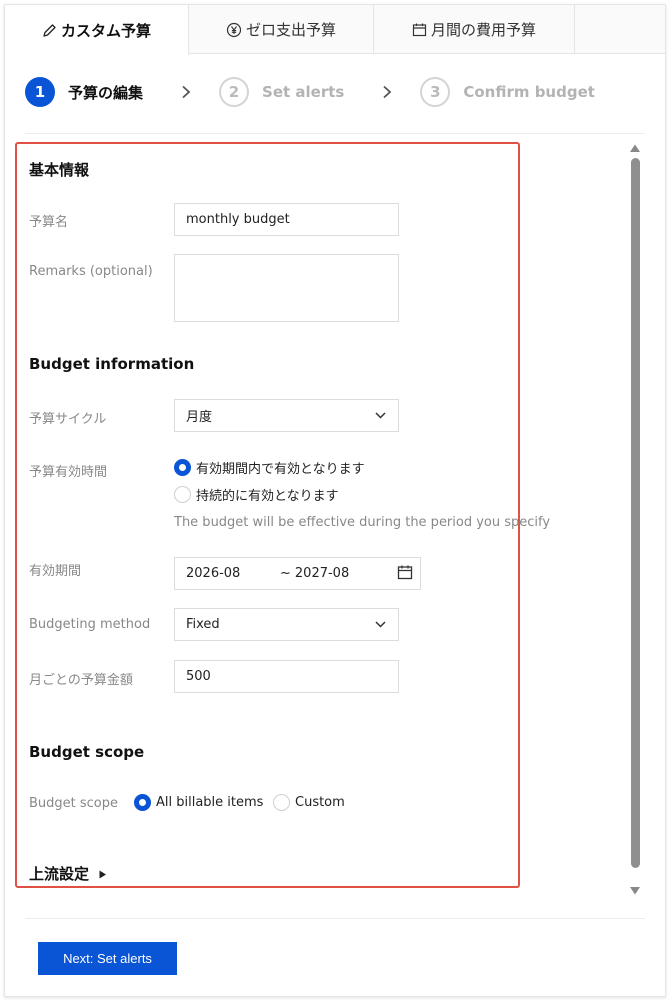 This screenshot has height=1003, width=672. I want to click on scope-option-all: All billable items, so click(198, 802).